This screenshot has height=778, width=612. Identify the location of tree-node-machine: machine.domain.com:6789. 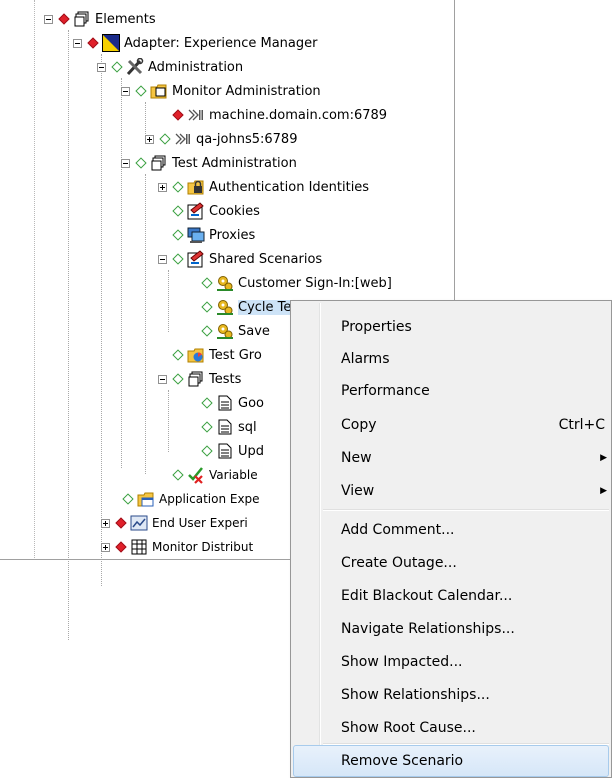
(272, 115).